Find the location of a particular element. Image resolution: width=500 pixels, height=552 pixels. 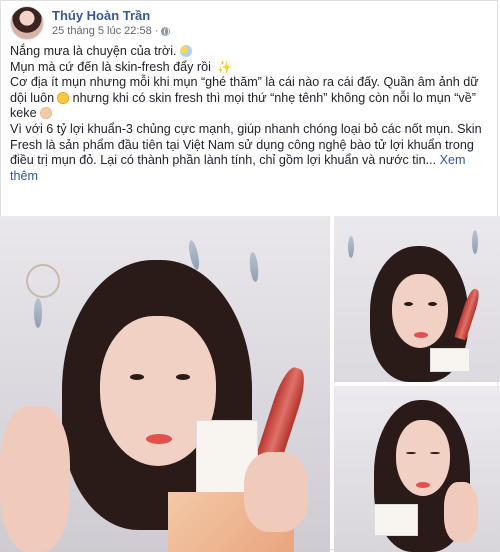

post-timestamp: 25 tháng 5 lúc 22:58 is located at coordinates (102, 31).